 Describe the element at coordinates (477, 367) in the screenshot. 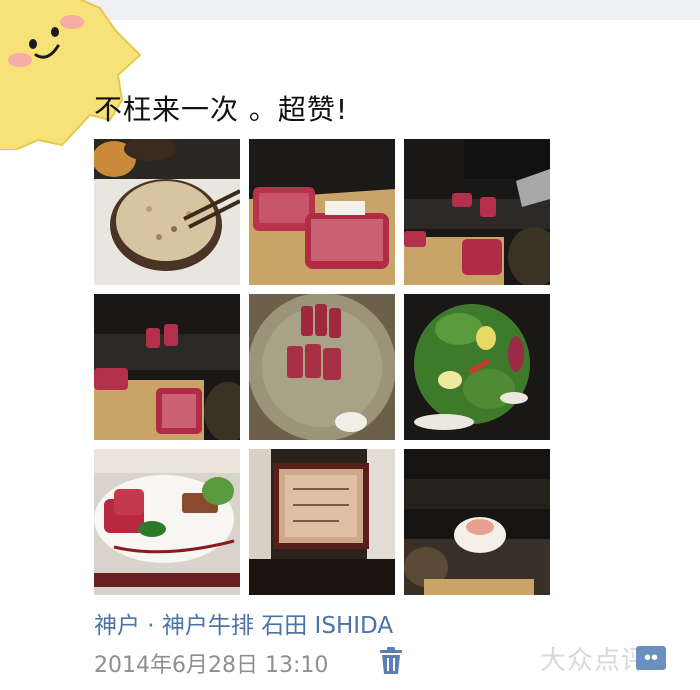

I see `photo-6-salad` at that location.